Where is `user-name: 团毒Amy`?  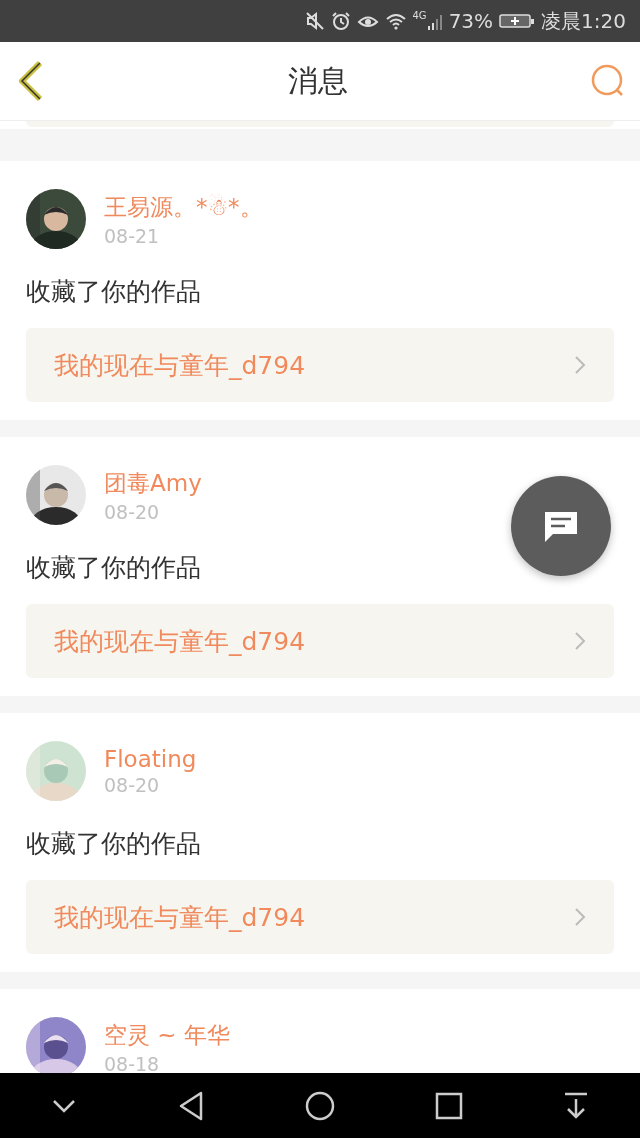 user-name: 团毒Amy is located at coordinates (153, 483).